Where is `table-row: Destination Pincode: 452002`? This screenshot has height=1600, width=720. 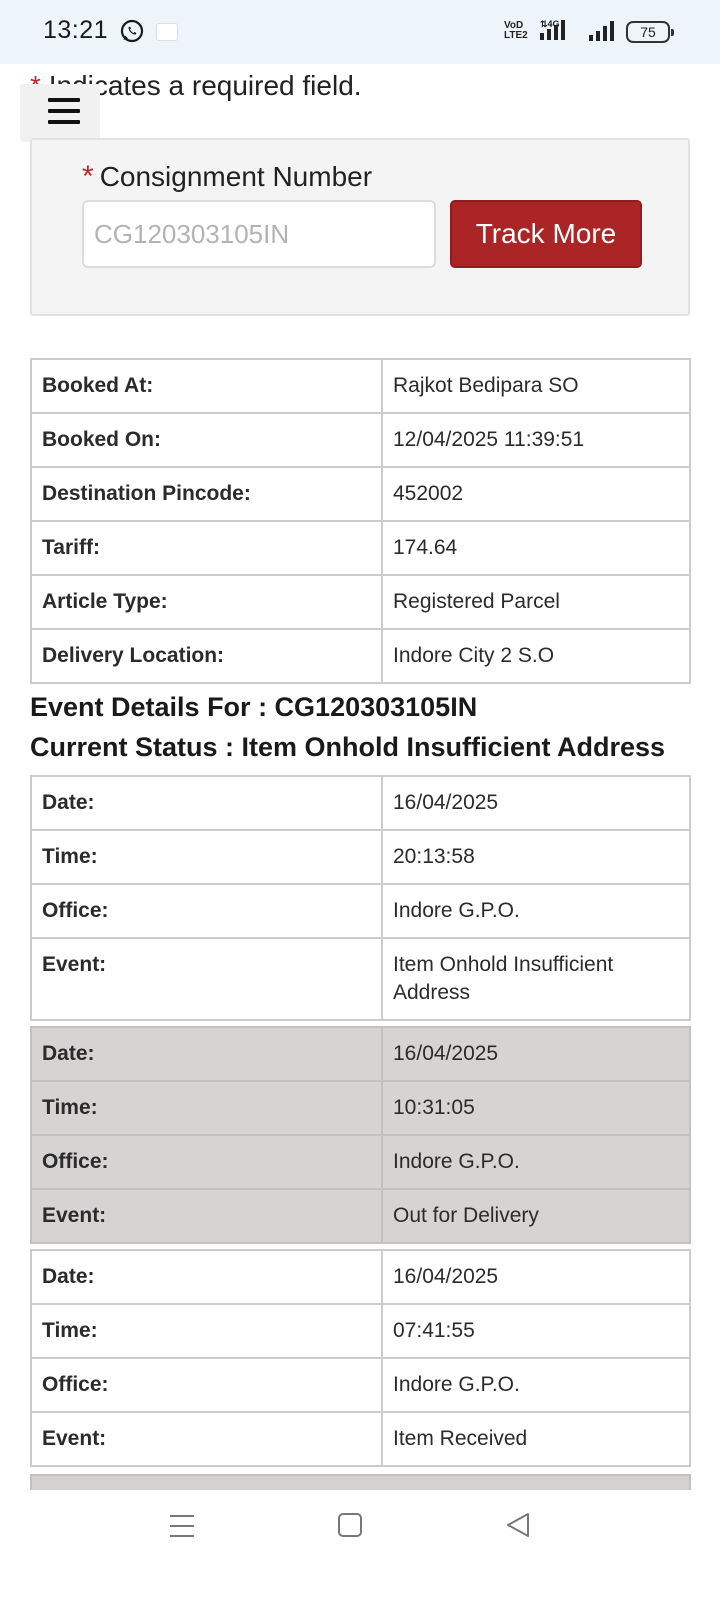
table-row: Destination Pincode: 452002 is located at coordinates (360, 494).